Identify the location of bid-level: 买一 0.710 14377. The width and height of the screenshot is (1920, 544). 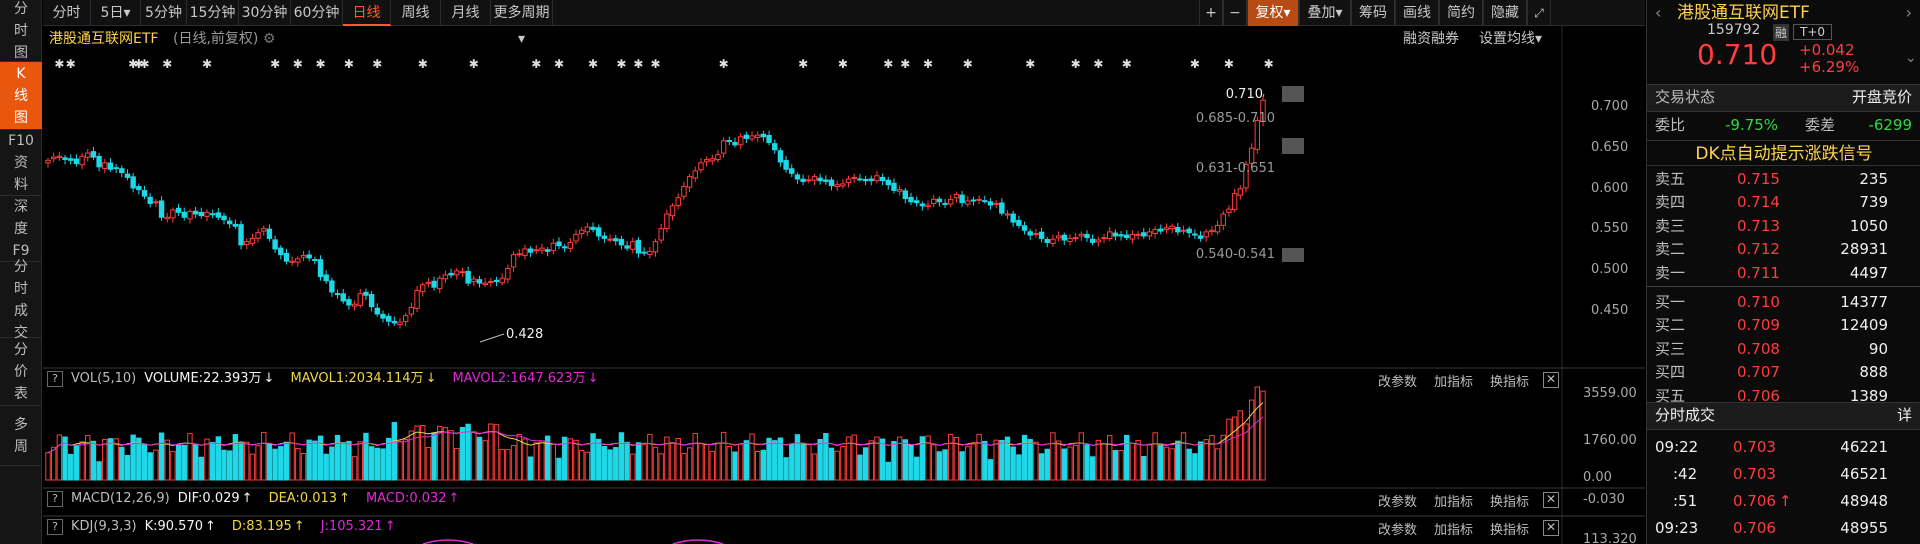
(1783, 302).